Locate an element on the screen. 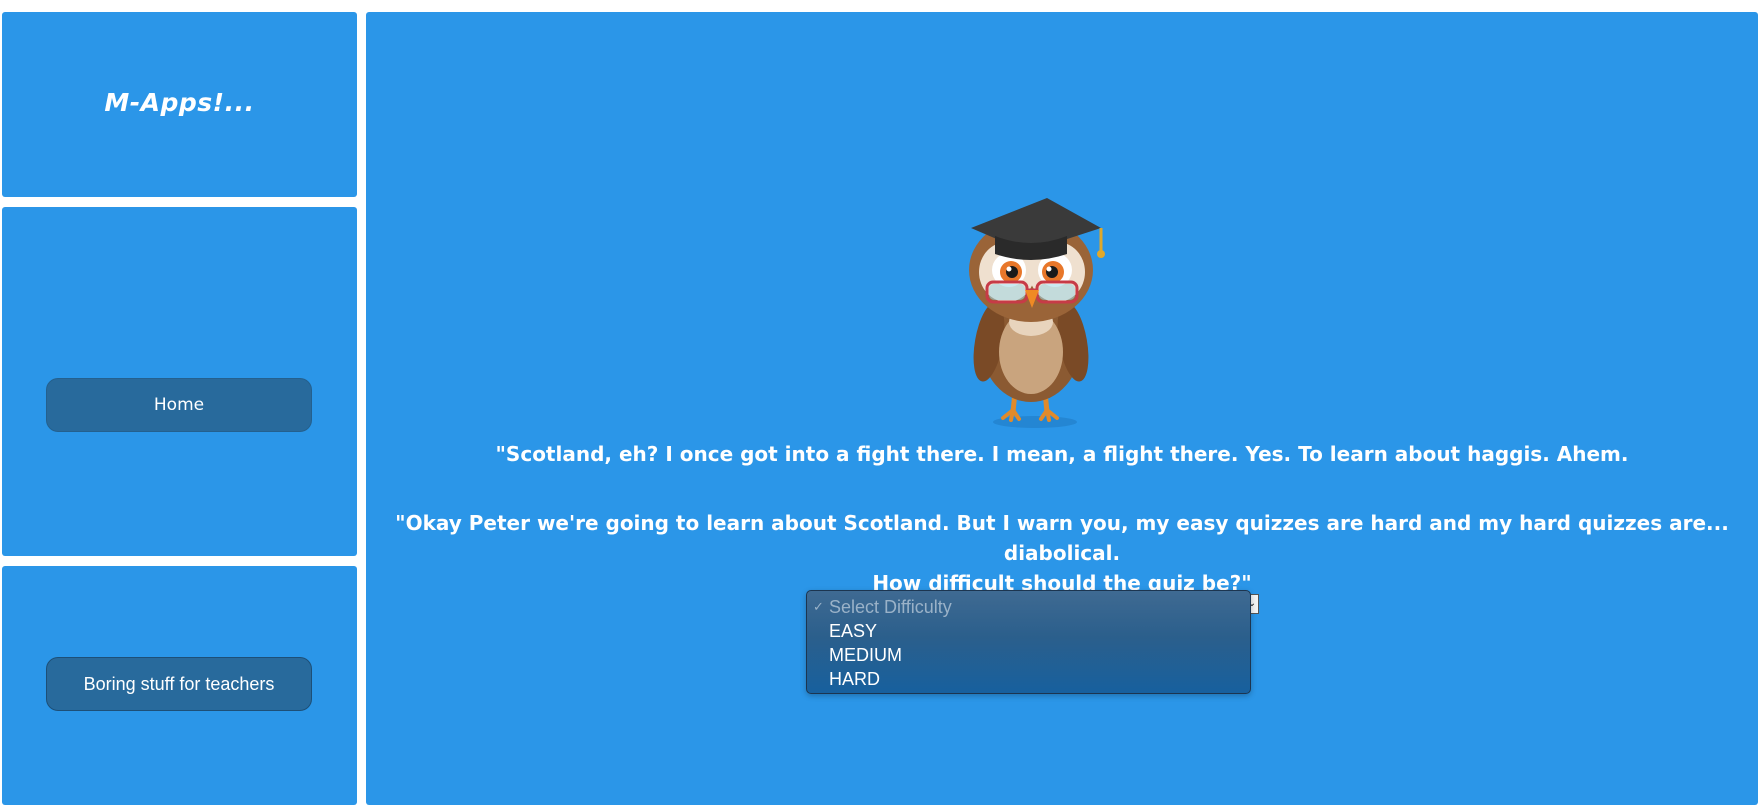 The width and height of the screenshot is (1762, 811). dropdown-option-easy: EASY is located at coordinates (1028, 631).